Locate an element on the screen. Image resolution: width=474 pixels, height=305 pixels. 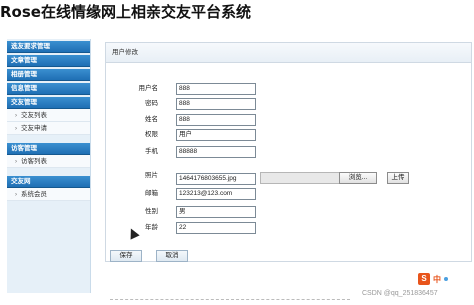
menu-group-preference: 选友要求管理 is located at coordinates (48, 47).